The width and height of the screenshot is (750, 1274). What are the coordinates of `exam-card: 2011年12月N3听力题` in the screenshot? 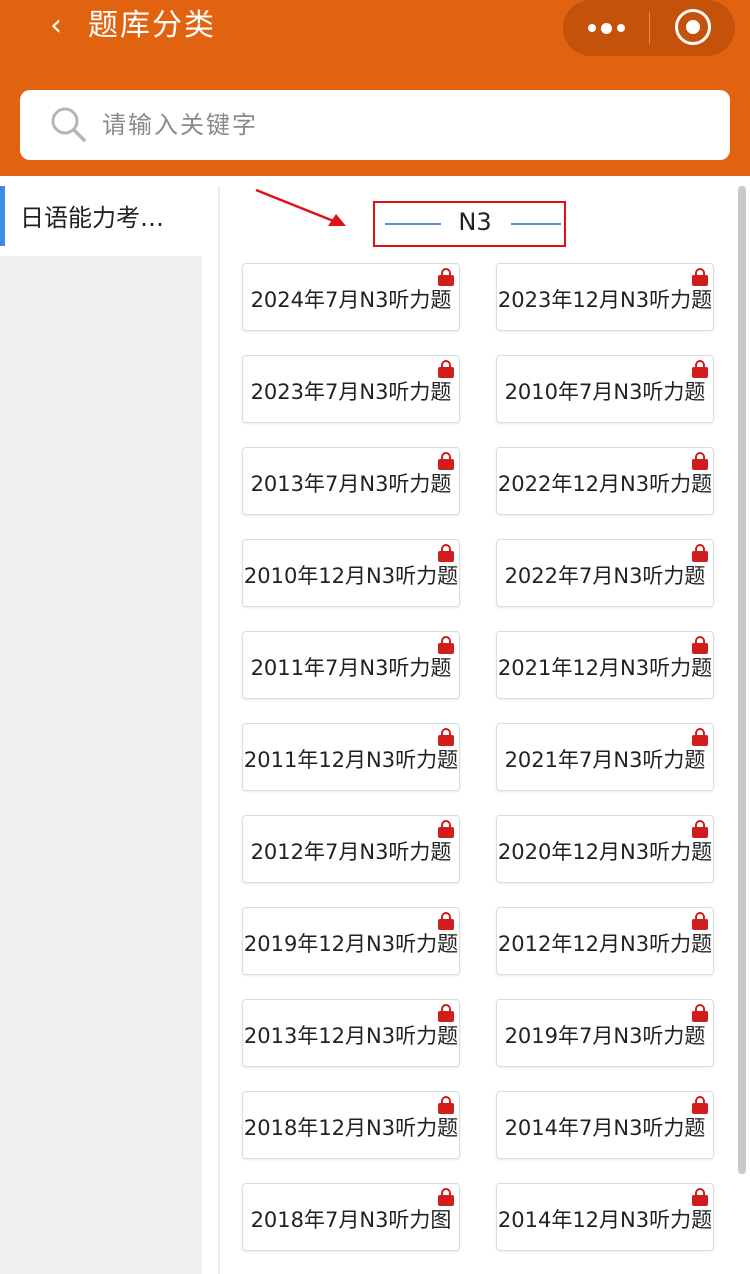 It's located at (351, 757).